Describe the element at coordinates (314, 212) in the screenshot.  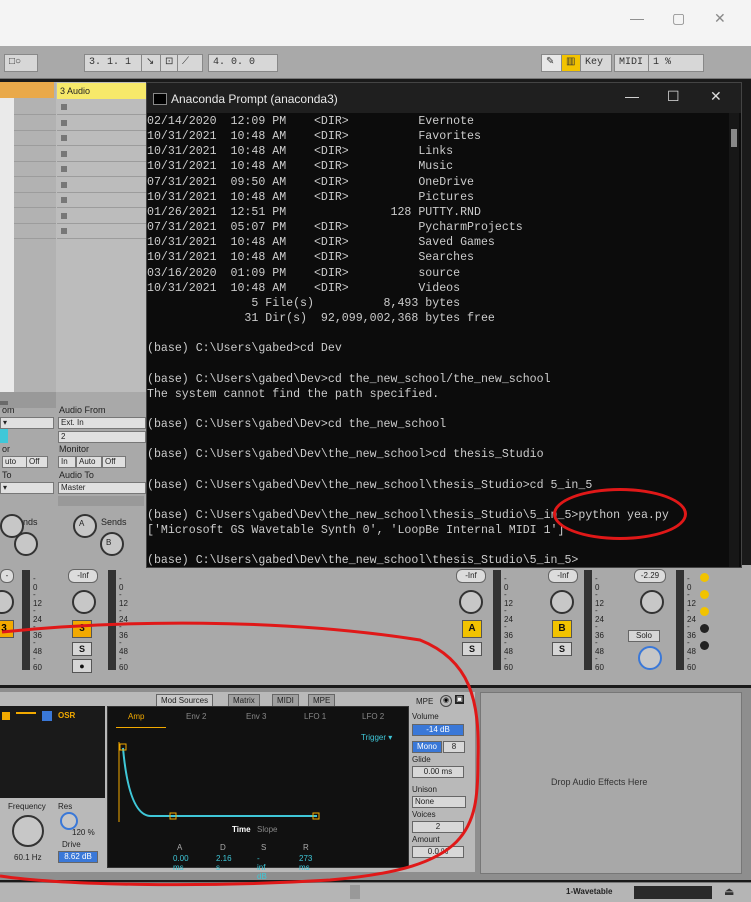
I see `terminal-line: 01/26/2021 12:51 PM 128 PUTTY.RND` at that location.